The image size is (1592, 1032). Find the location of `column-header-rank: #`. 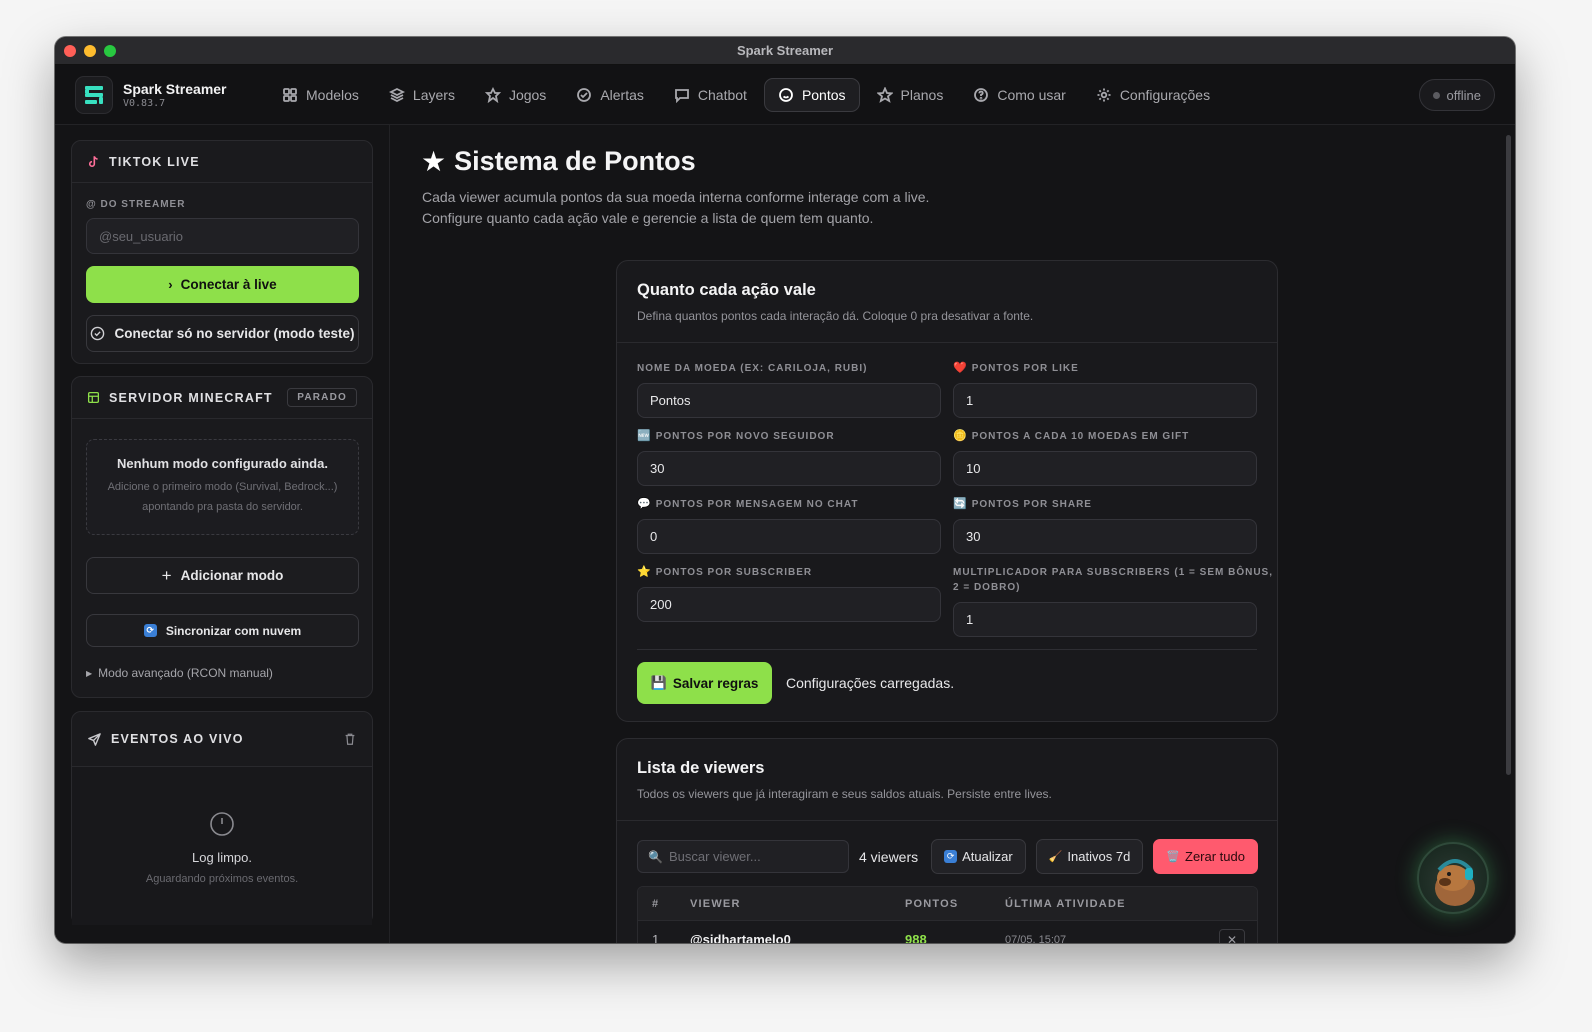

column-header-rank: # is located at coordinates (656, 903).